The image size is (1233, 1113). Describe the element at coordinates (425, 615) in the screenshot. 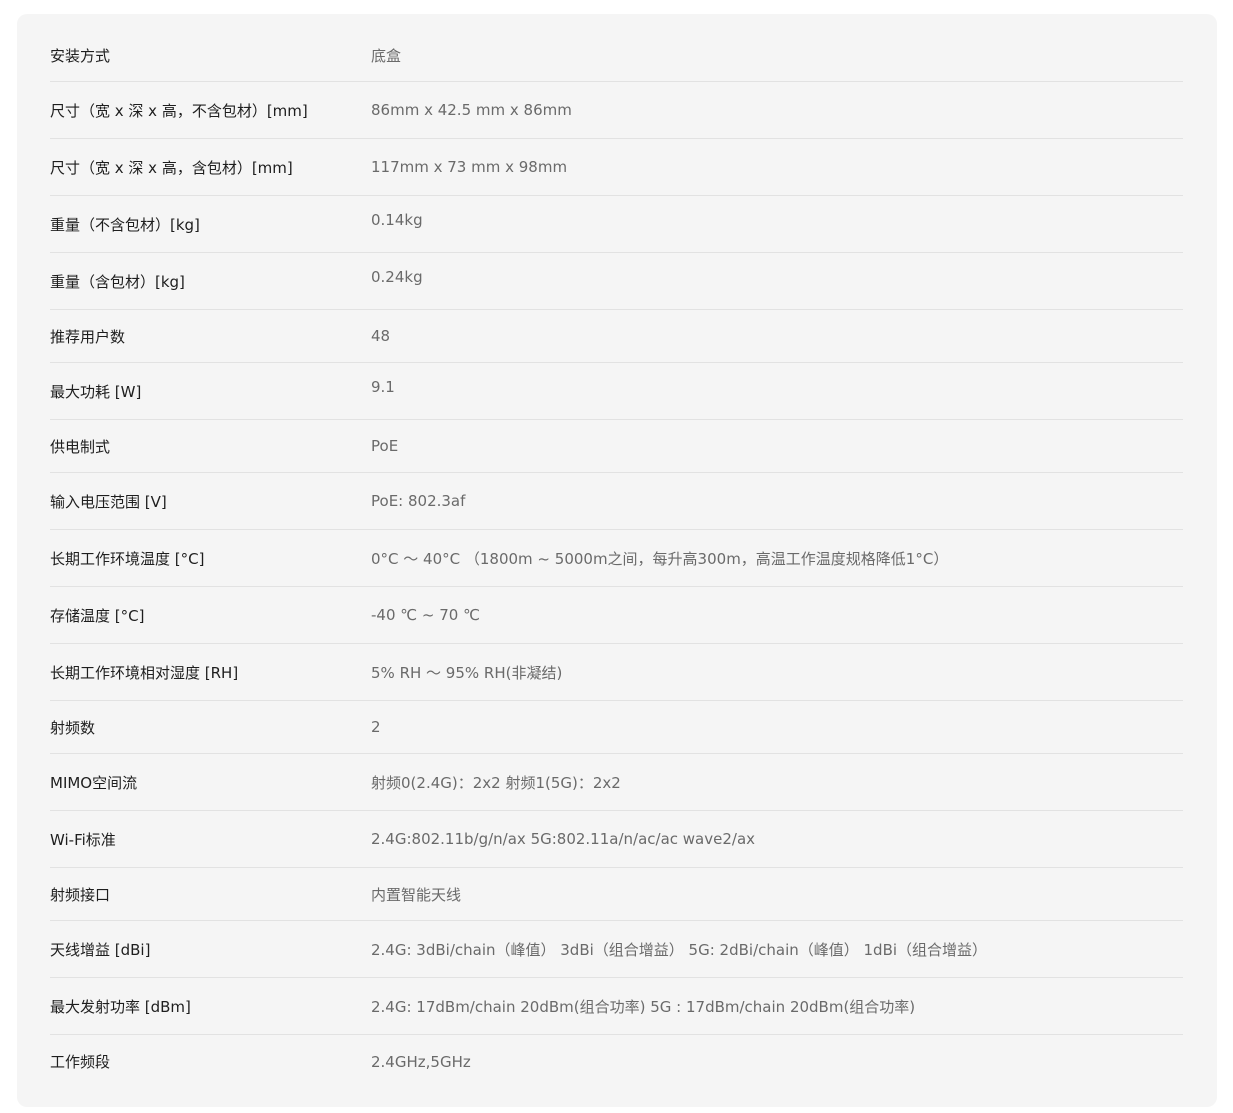

I see `spec-value: -40 ℃ ~ 70 ℃` at that location.